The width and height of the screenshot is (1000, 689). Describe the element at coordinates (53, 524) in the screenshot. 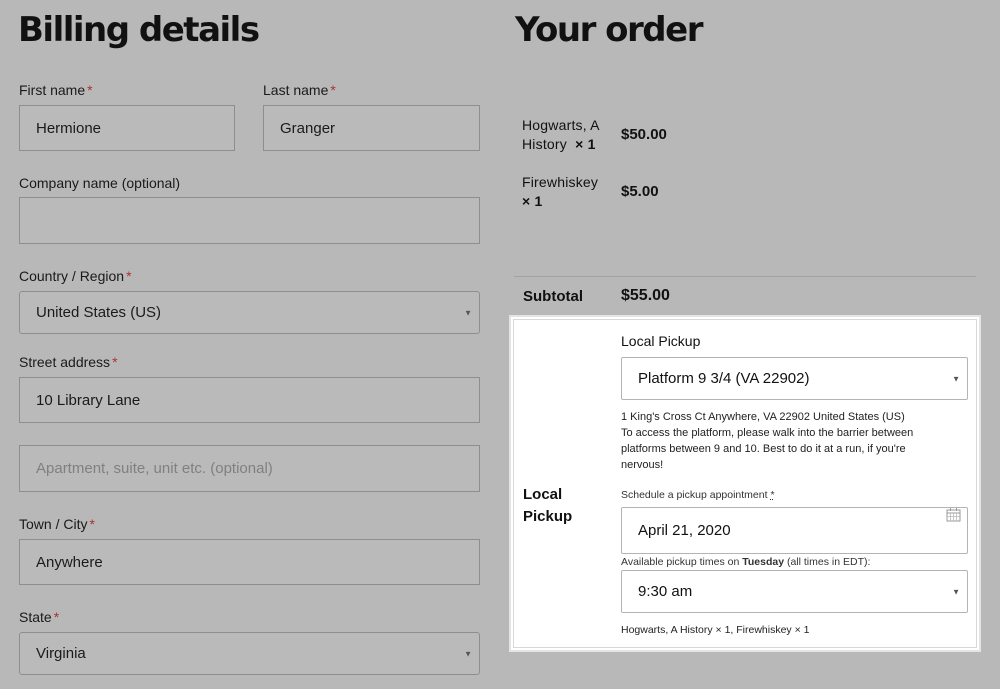

I see `town-label-text: Town / City` at that location.